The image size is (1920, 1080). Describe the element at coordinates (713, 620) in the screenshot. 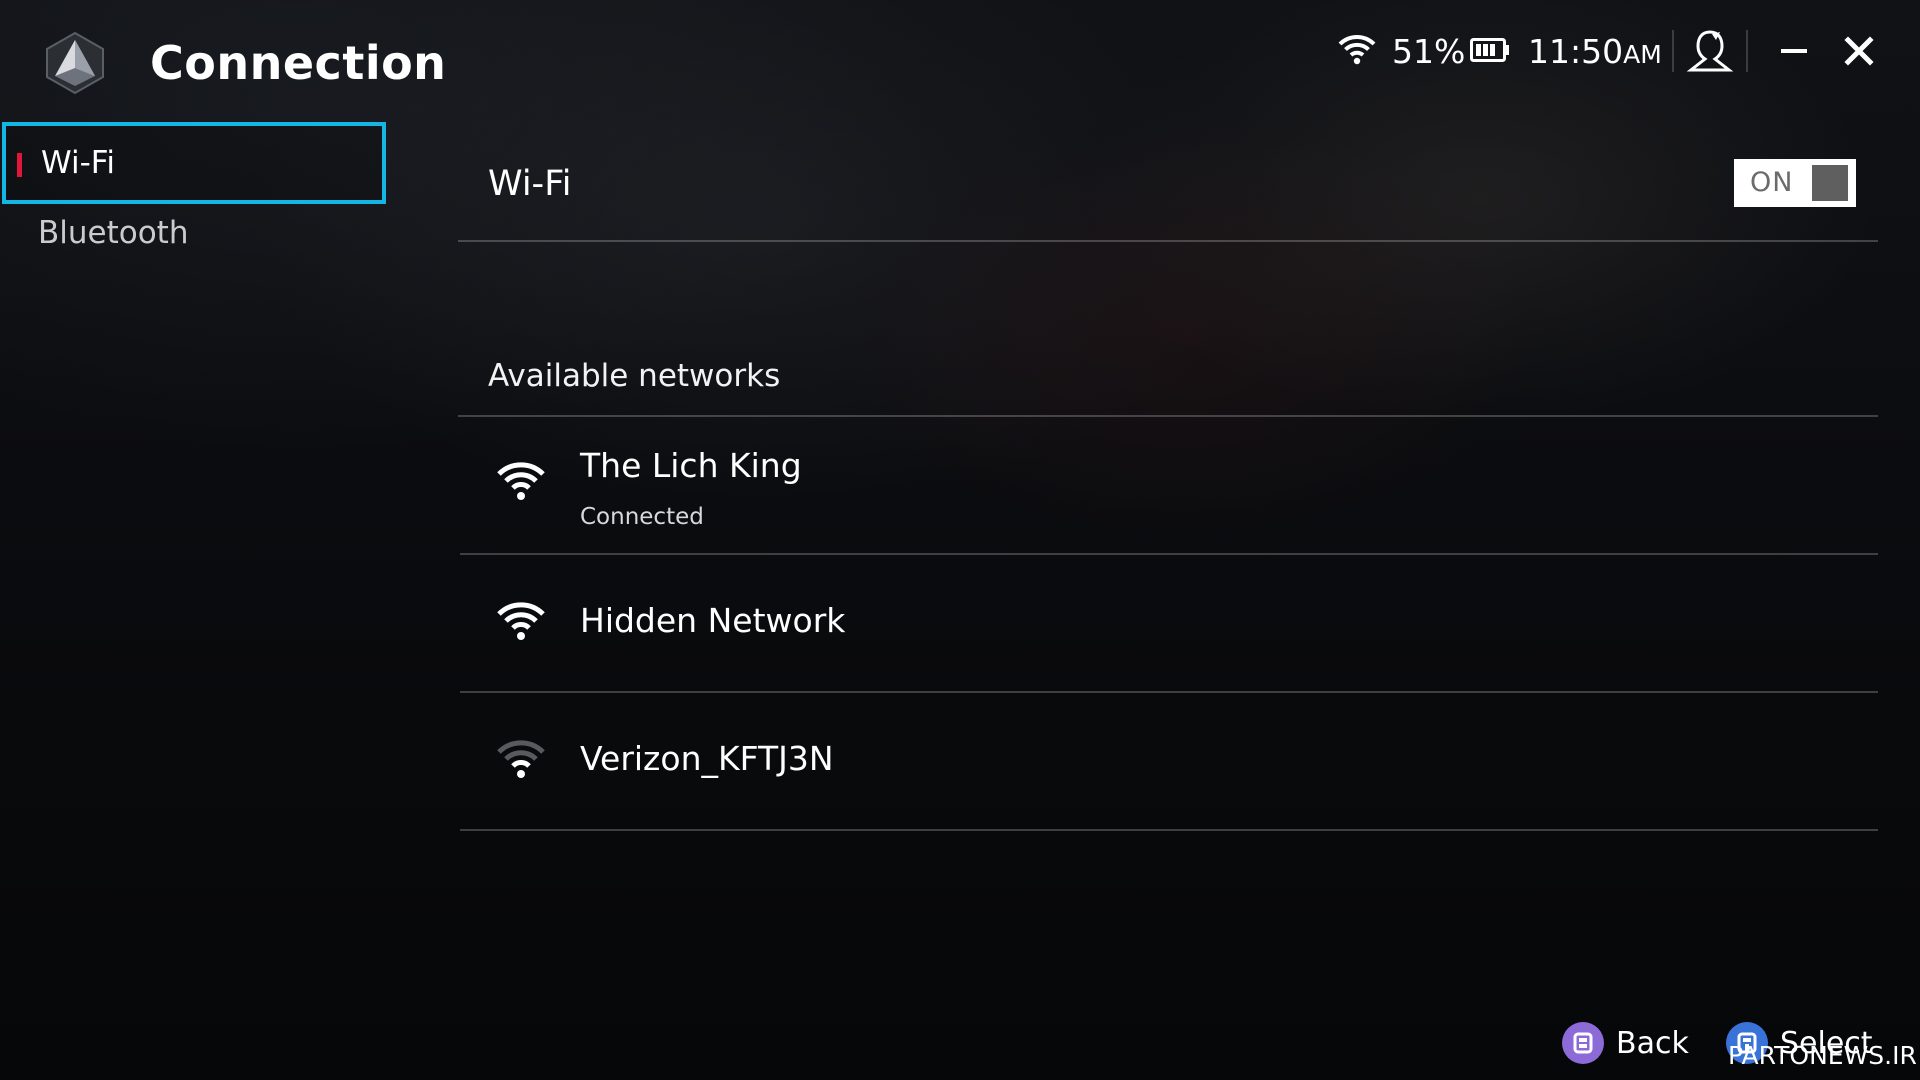

I see `network-name: Hidden Network` at that location.